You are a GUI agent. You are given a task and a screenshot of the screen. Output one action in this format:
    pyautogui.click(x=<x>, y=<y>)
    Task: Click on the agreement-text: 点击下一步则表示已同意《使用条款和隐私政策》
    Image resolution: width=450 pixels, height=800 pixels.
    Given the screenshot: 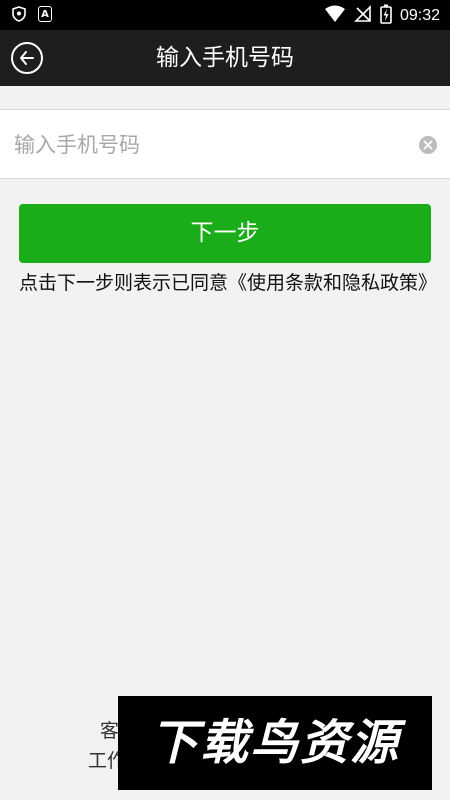 What is the action you would take?
    pyautogui.click(x=228, y=283)
    